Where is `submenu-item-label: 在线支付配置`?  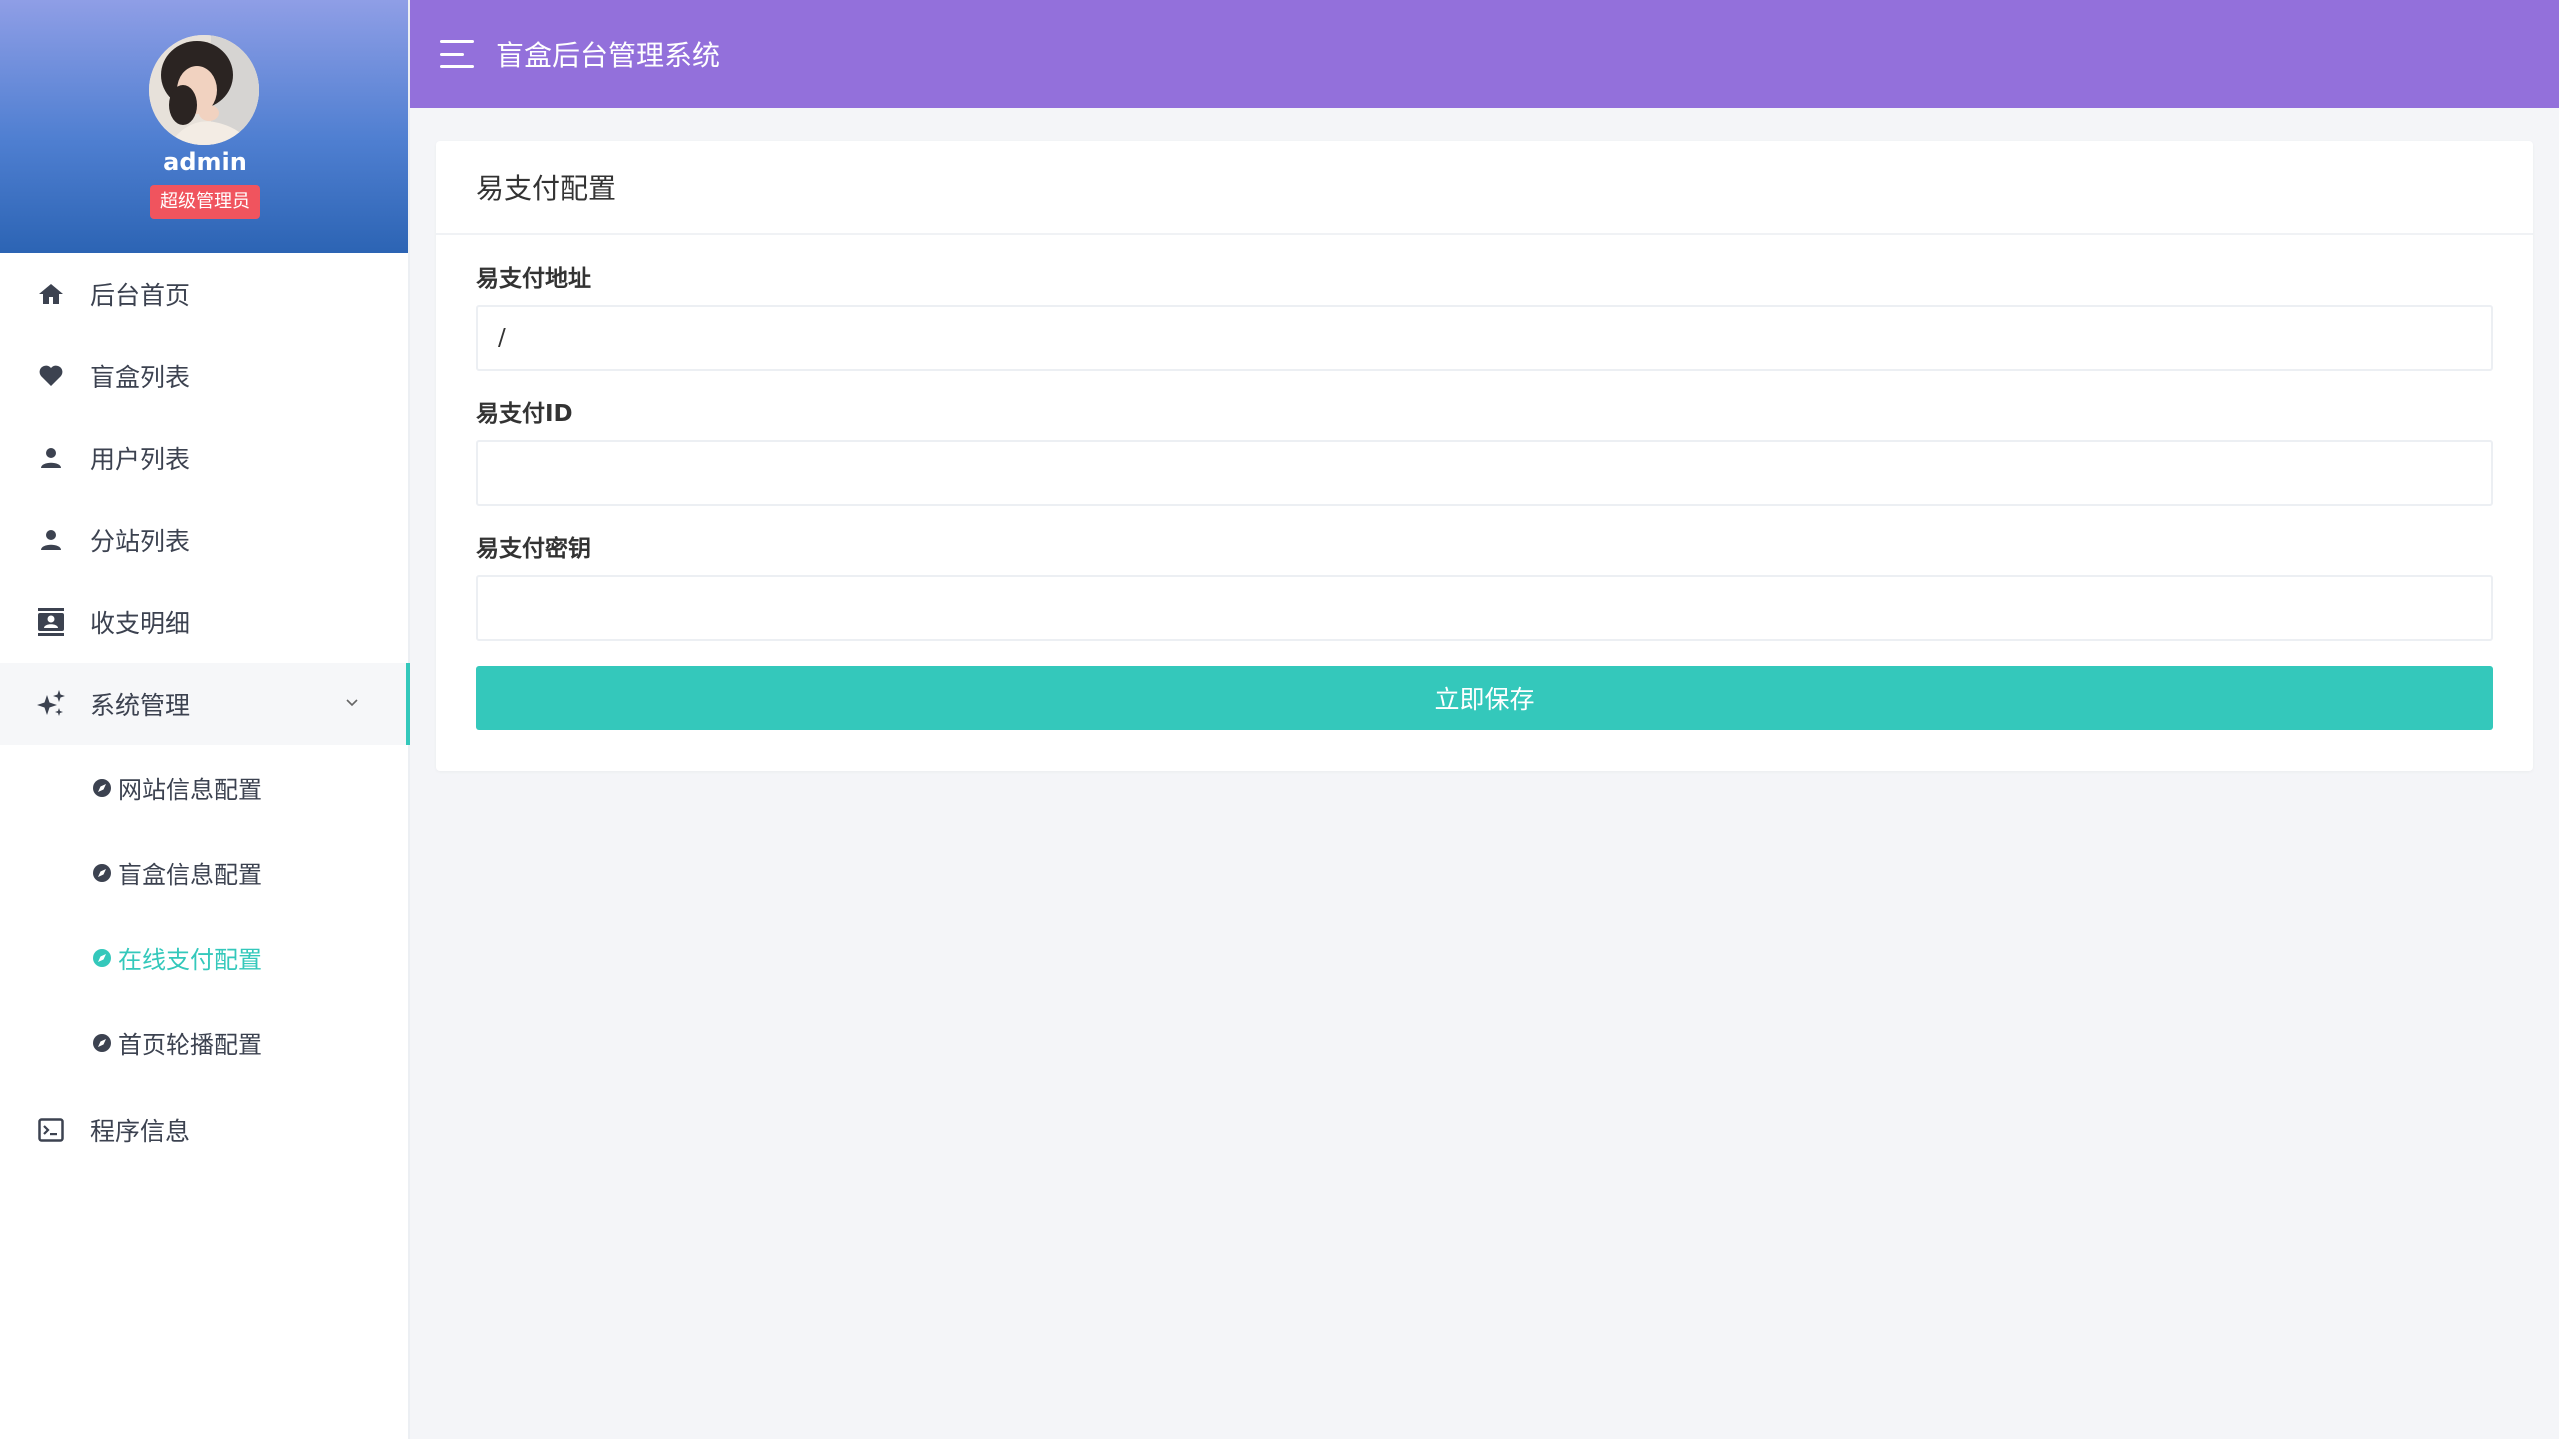 submenu-item-label: 在线支付配置 is located at coordinates (190, 960).